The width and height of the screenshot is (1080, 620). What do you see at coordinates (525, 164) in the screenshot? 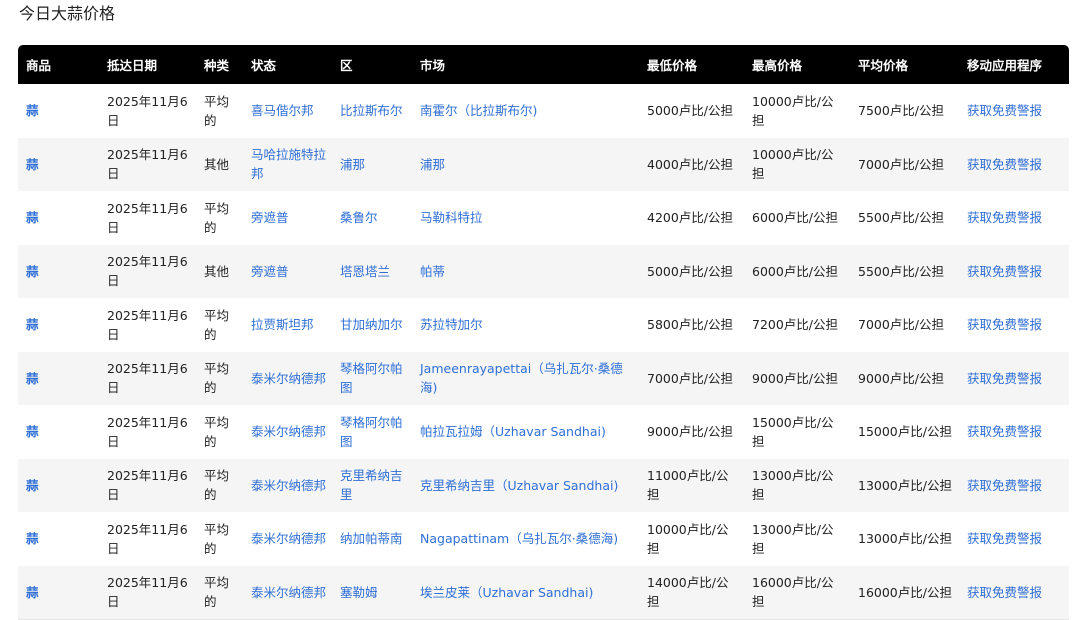
I see `cell-market: 浦那` at bounding box center [525, 164].